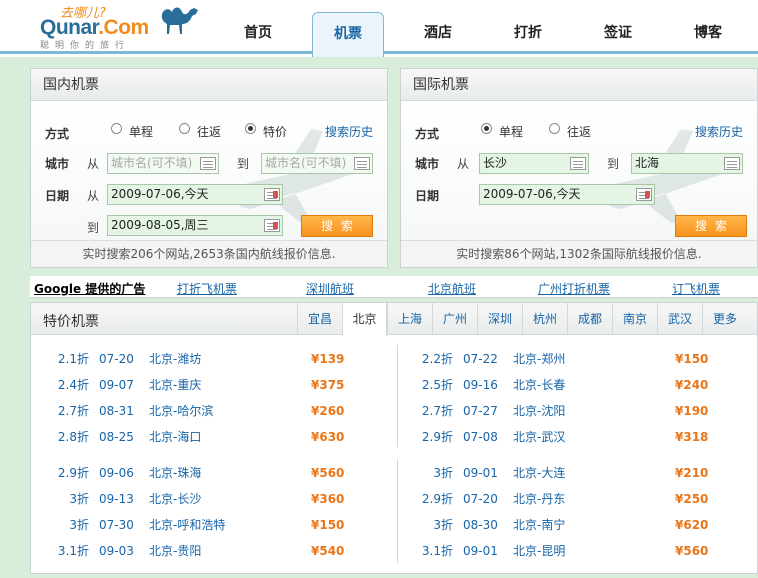  What do you see at coordinates (258, 33) in the screenshot?
I see `nav-home: 首页` at bounding box center [258, 33].